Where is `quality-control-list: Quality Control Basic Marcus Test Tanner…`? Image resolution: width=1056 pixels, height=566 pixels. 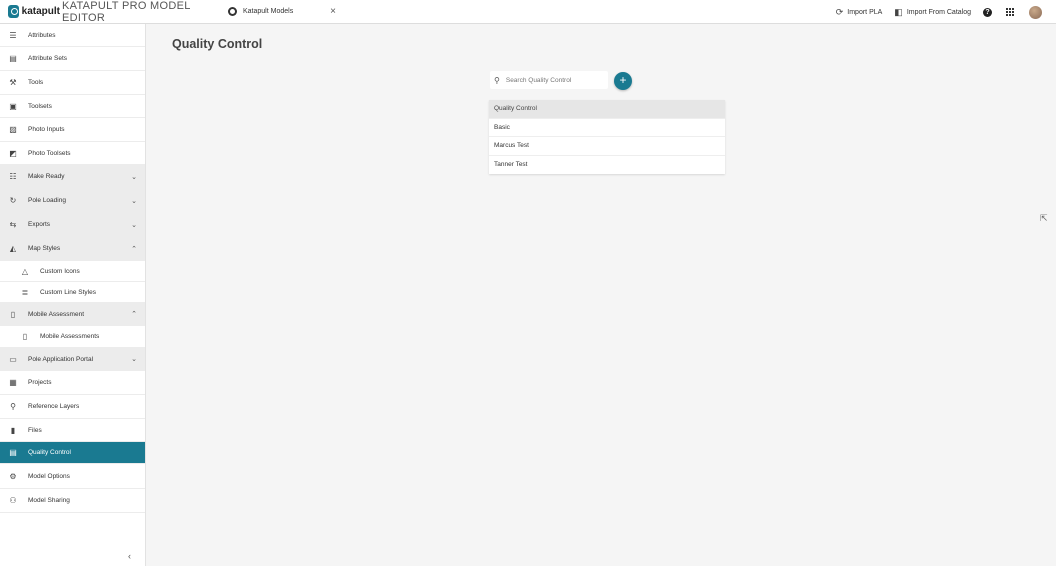 quality-control-list: Quality Control Basic Marcus Test Tanner… is located at coordinates (607, 137).